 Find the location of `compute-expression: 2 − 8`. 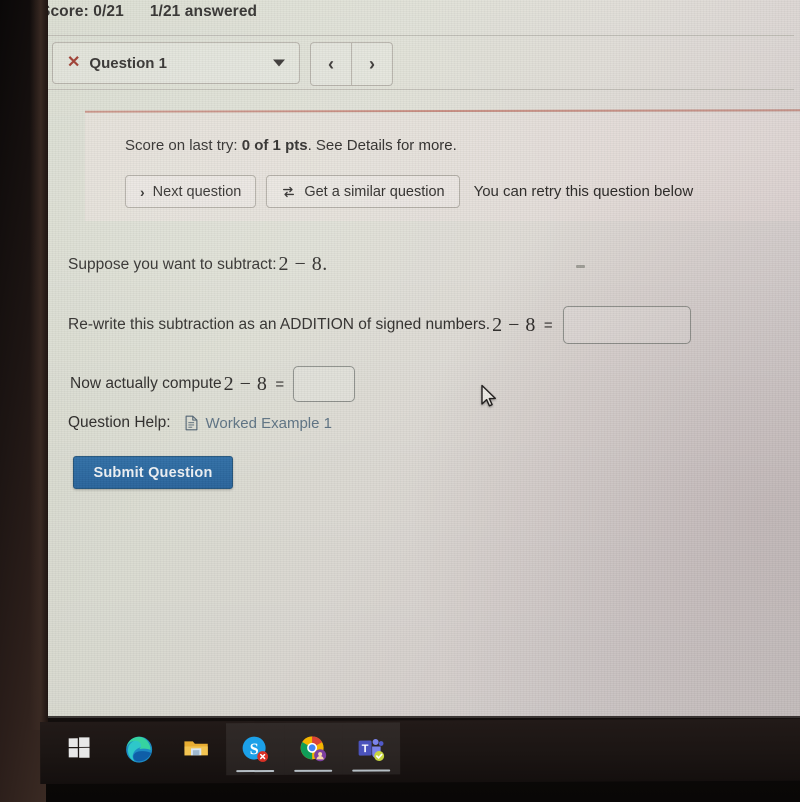

compute-expression: 2 − 8 is located at coordinates (245, 383).